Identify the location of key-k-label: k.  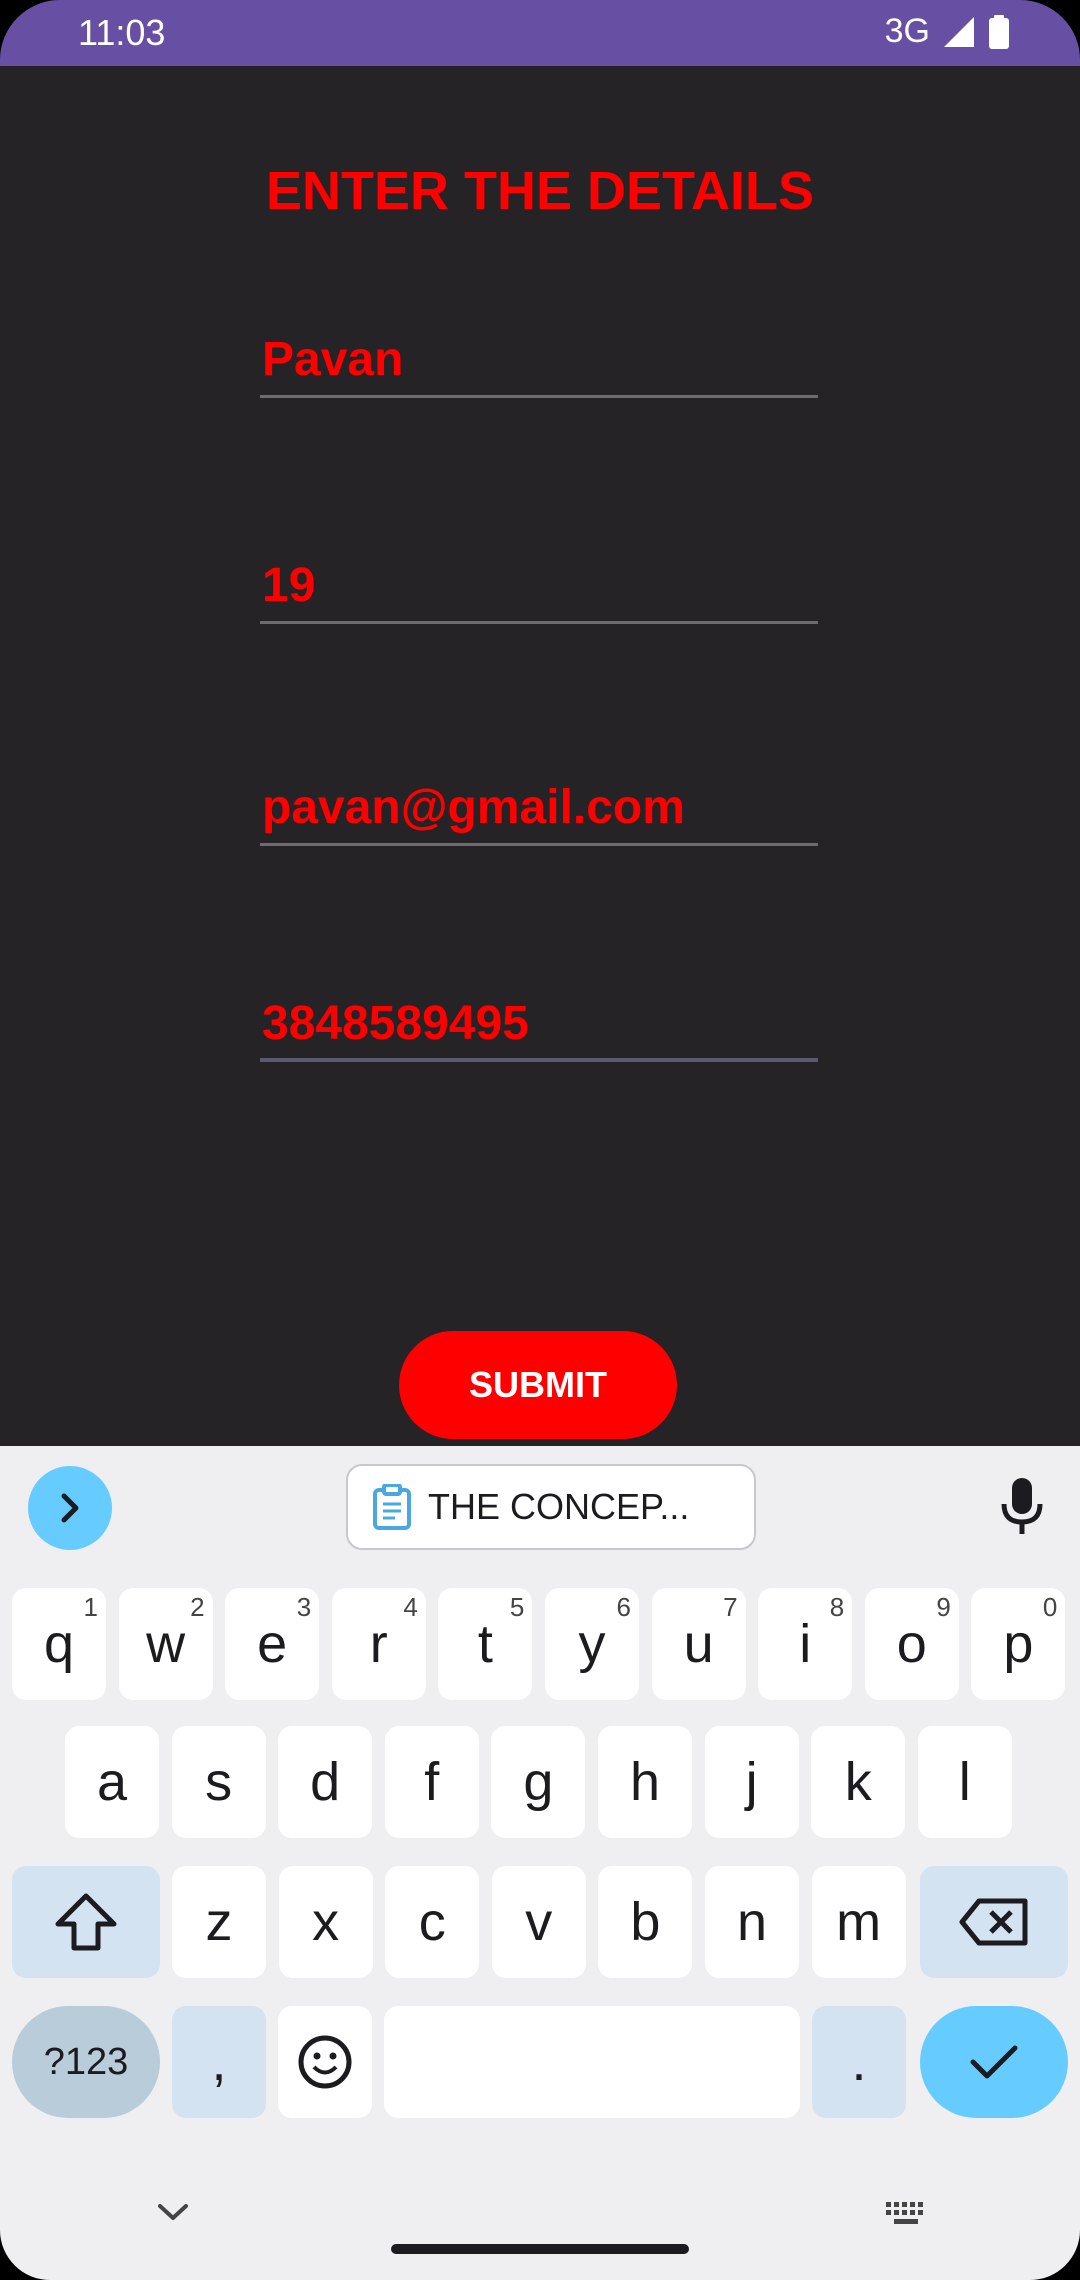
(858, 1782).